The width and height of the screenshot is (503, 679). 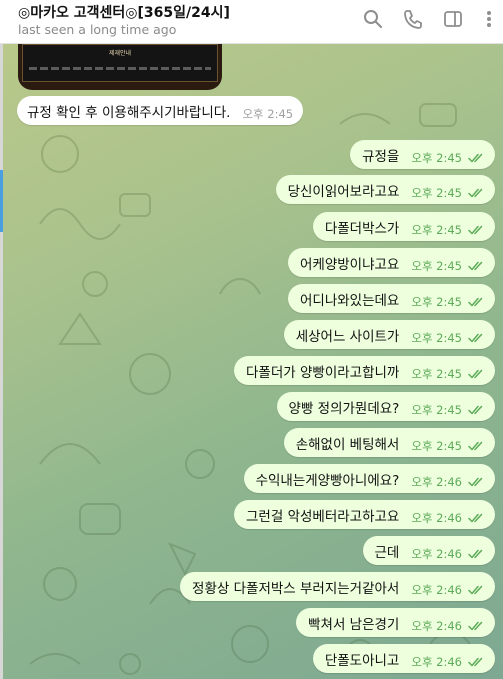 I want to click on outgoing-message: 어디나와있는데요 오후 2:45, so click(x=391, y=298).